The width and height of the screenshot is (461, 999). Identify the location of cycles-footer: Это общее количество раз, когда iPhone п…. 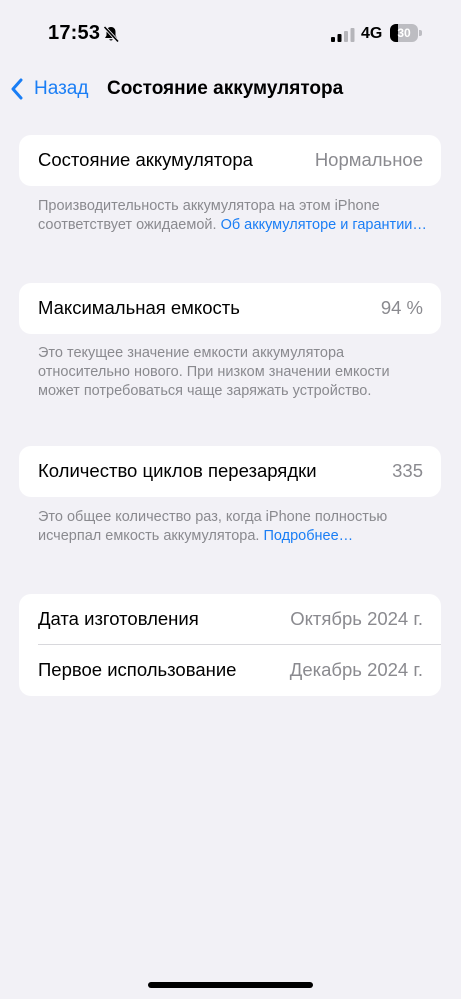
(235, 527).